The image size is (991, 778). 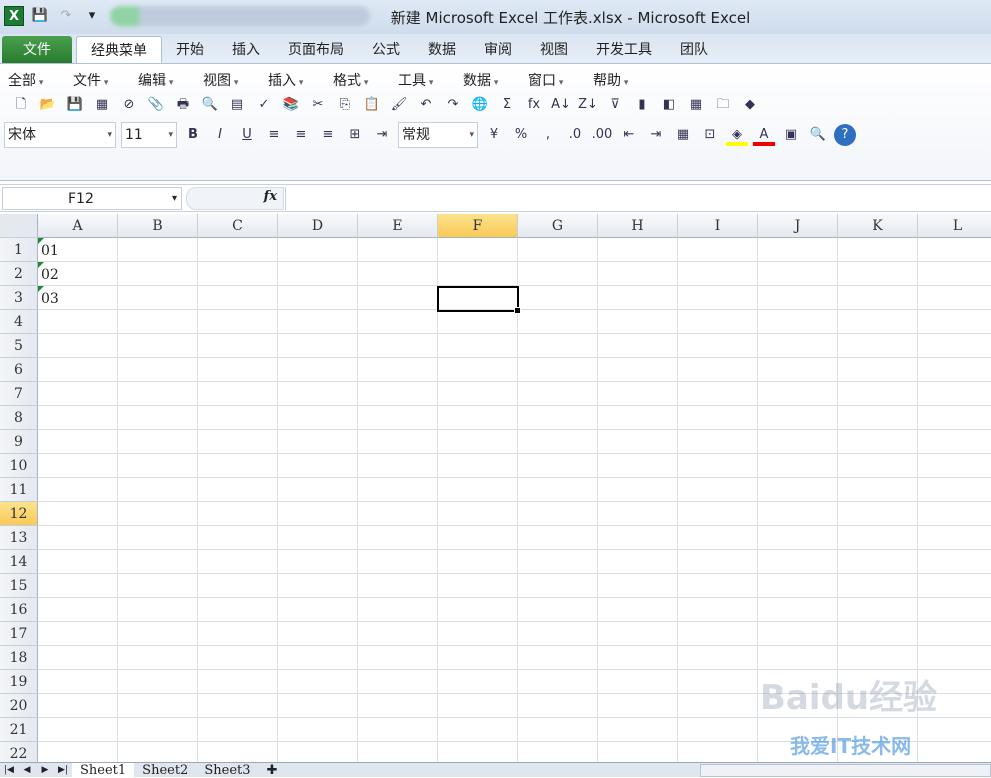 I want to click on format-painter-icon: 🖌, so click(x=399, y=105).